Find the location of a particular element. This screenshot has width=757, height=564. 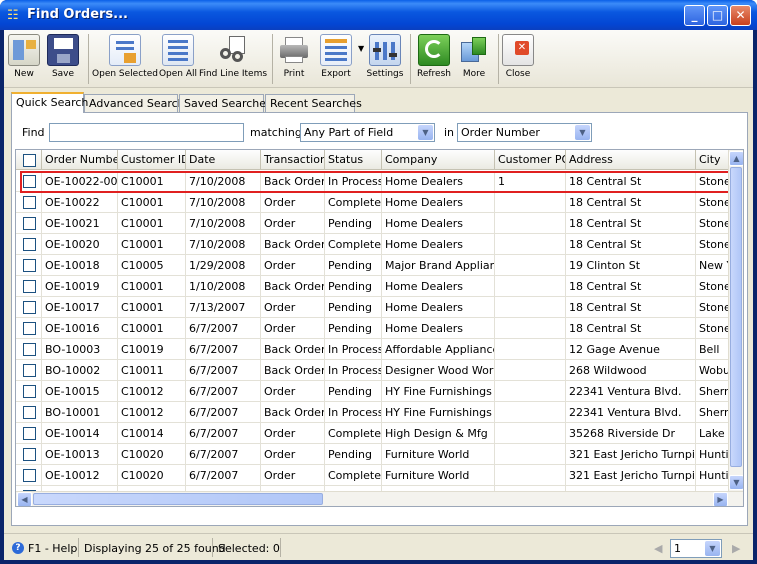

scroll-up-icon: ▲ is located at coordinates (736, 158).